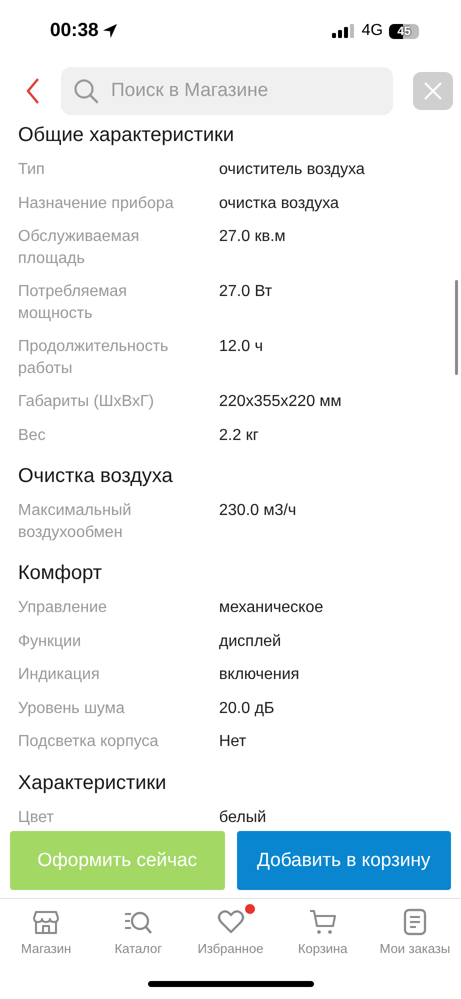  I want to click on spec-value: включения, so click(259, 675).